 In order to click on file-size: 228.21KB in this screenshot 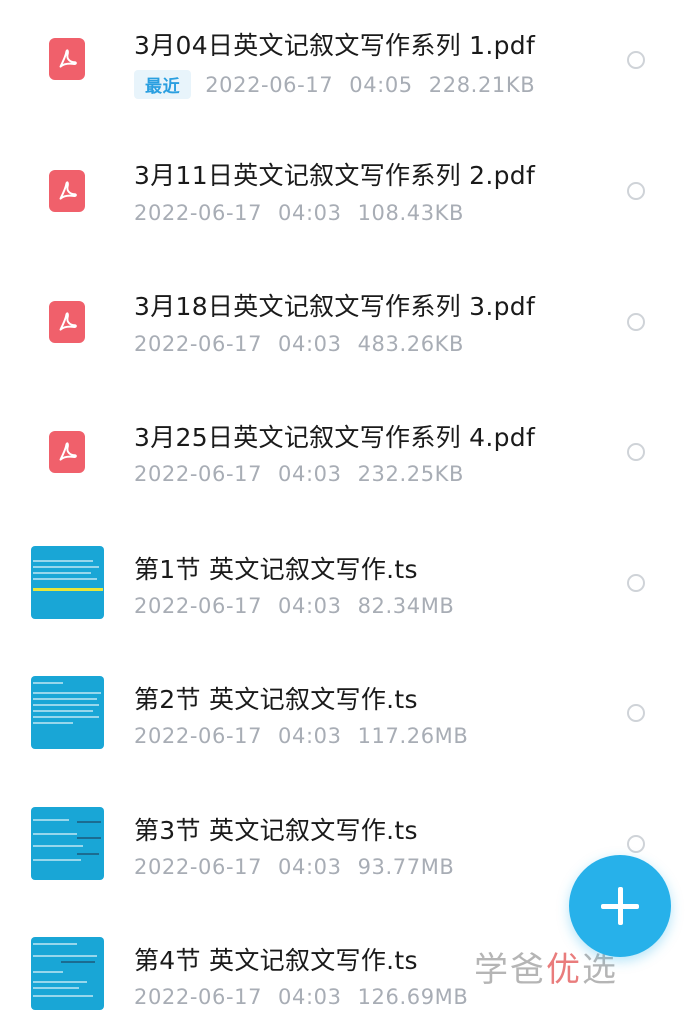, I will do `click(482, 84)`.